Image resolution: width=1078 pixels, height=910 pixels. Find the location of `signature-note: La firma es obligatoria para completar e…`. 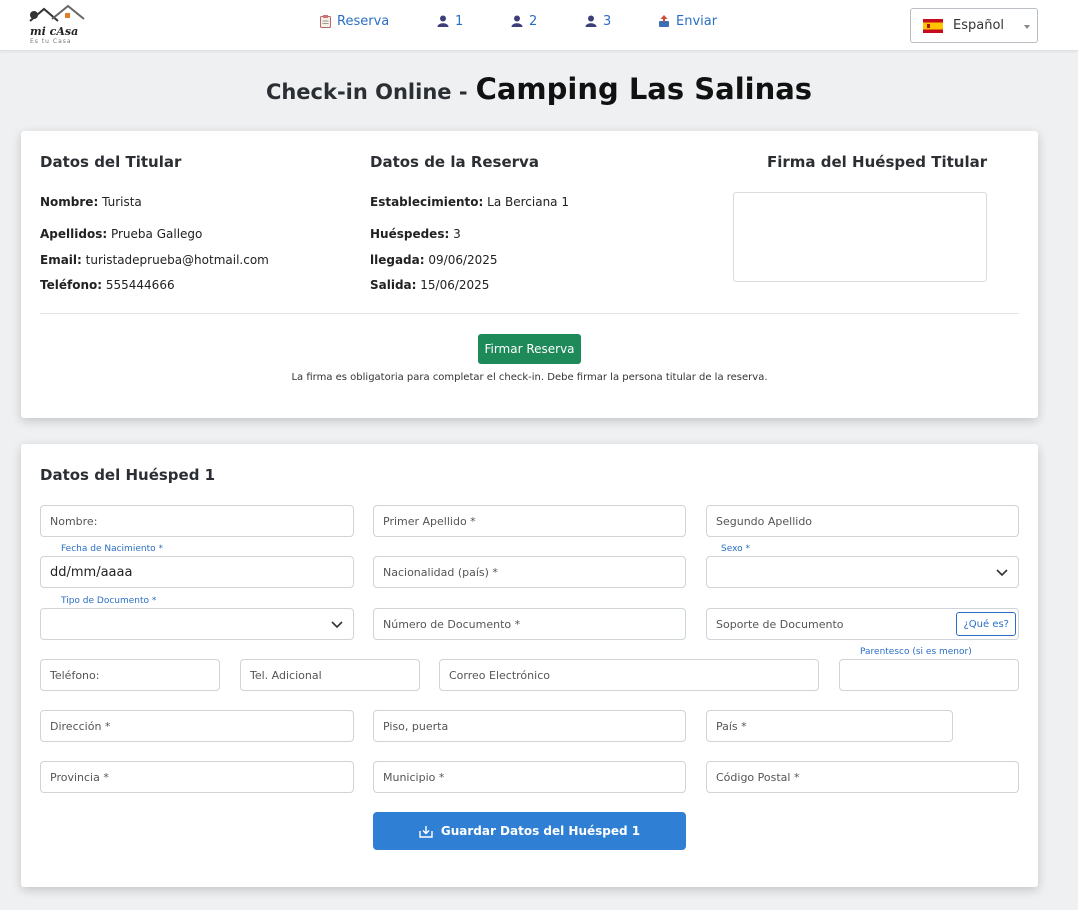

signature-note: La firma es obligatoria para completar e… is located at coordinates (529, 377).